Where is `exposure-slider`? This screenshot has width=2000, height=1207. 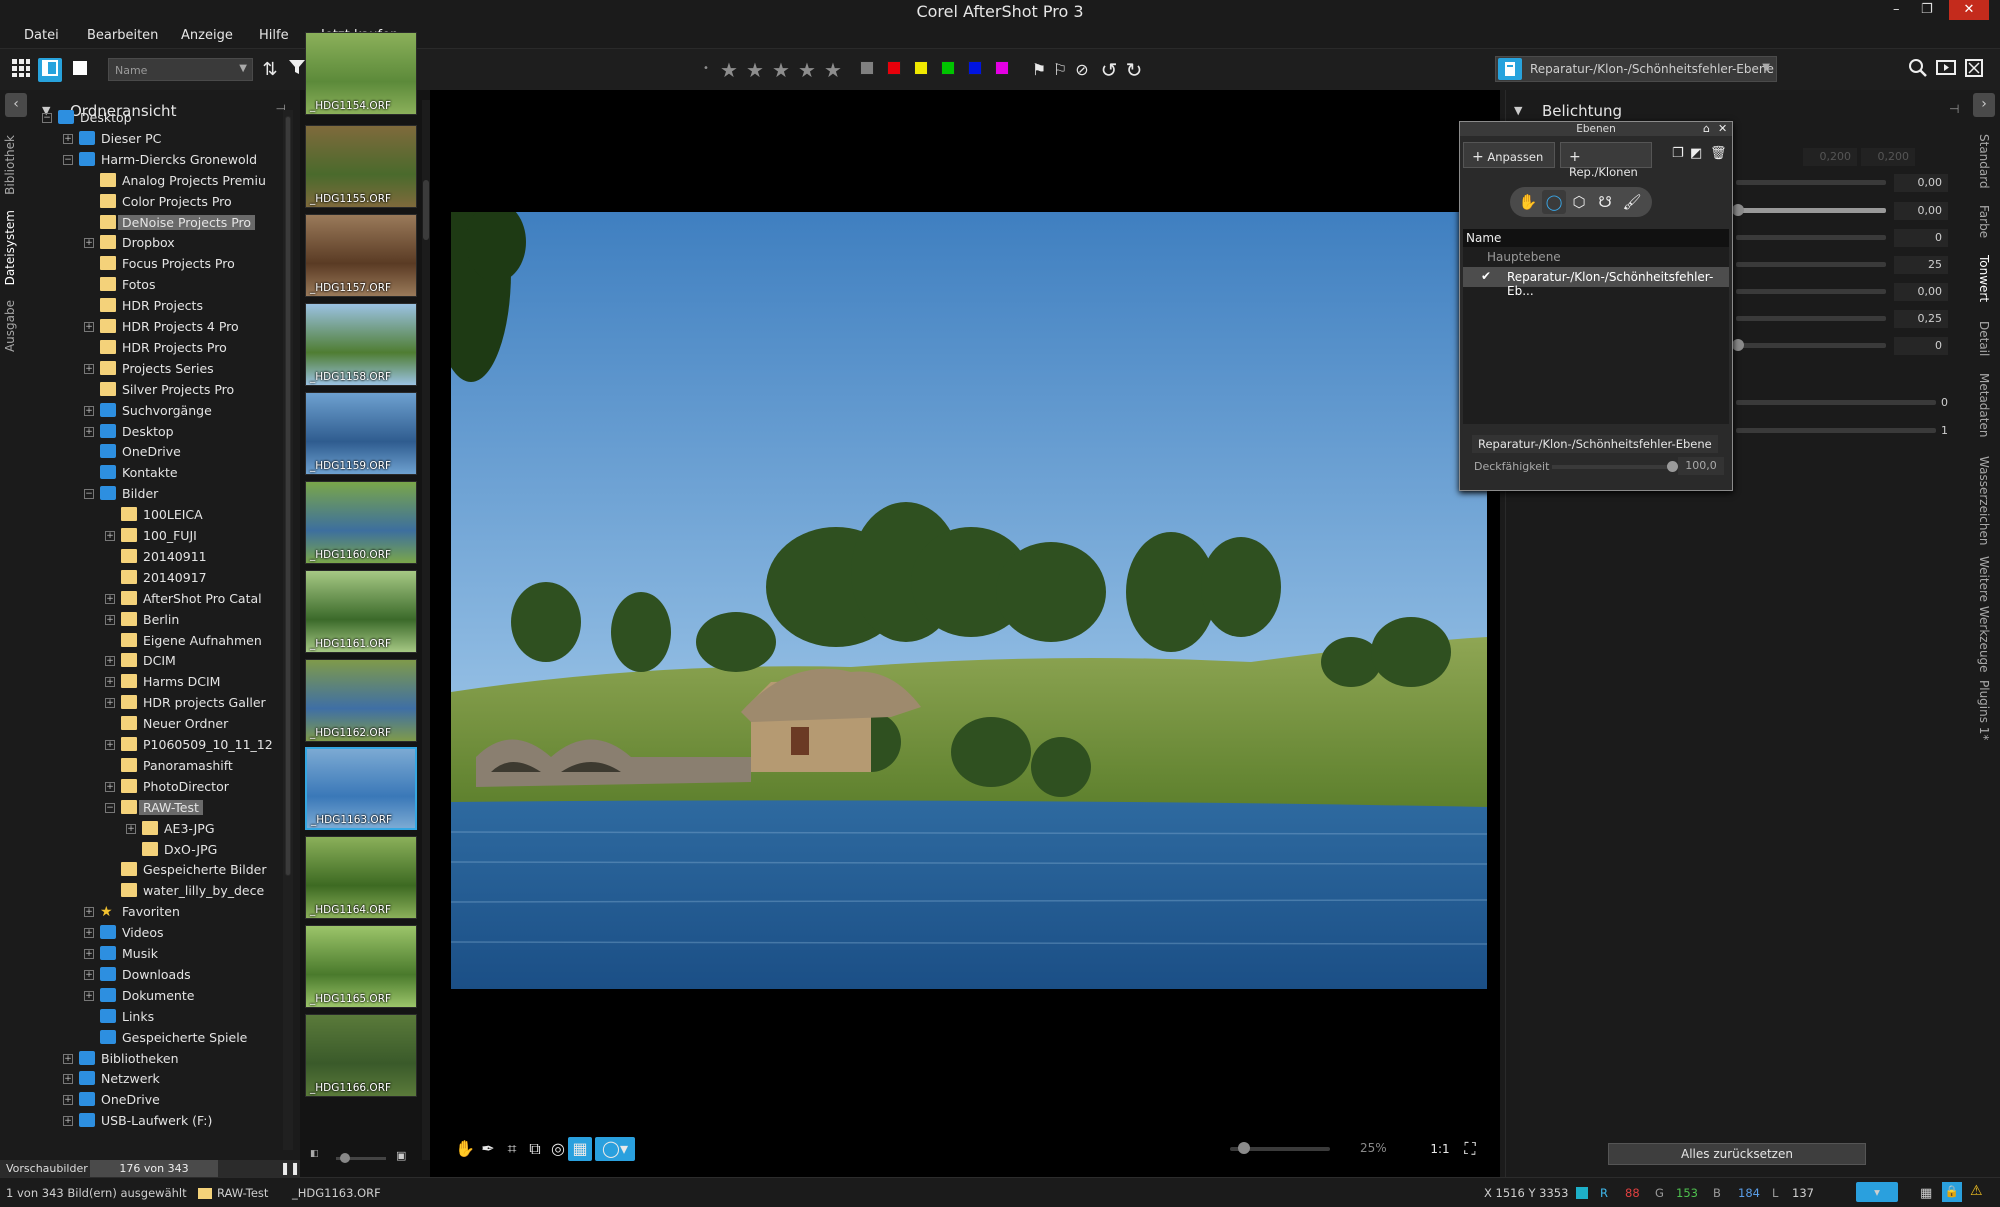 exposure-slider is located at coordinates (1811, 182).